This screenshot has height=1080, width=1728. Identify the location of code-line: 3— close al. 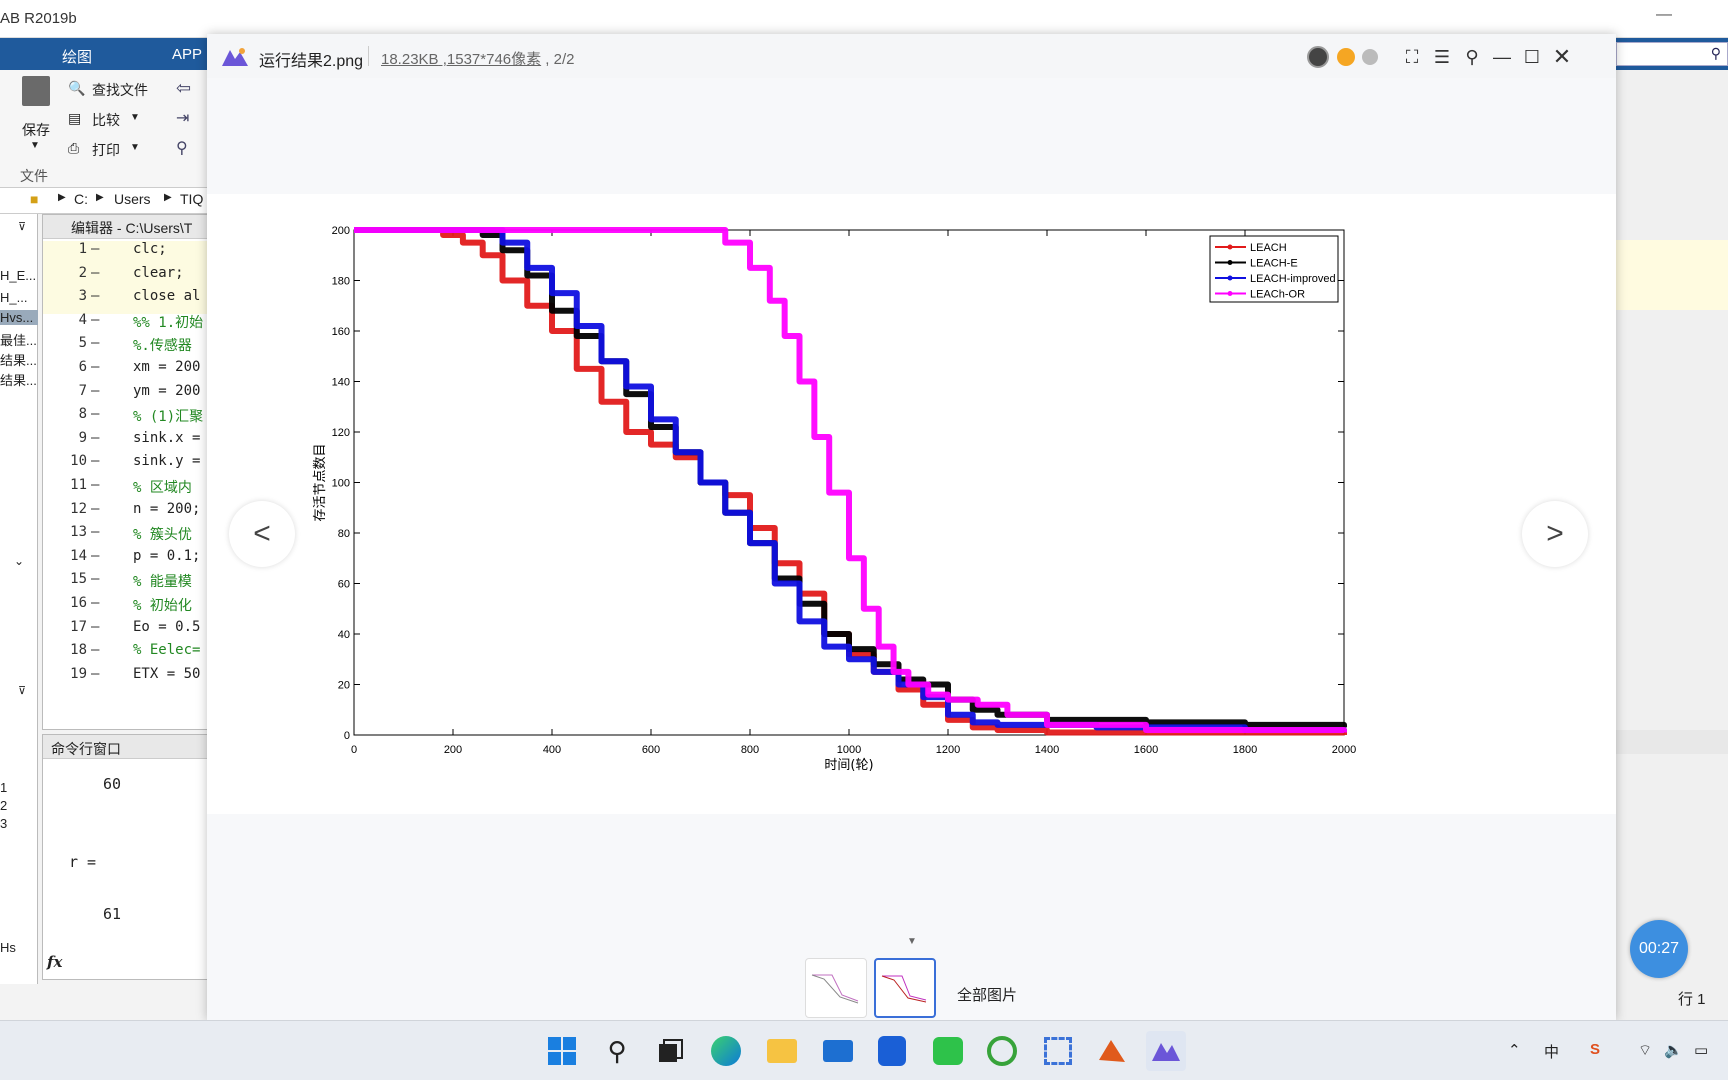
(127, 301).